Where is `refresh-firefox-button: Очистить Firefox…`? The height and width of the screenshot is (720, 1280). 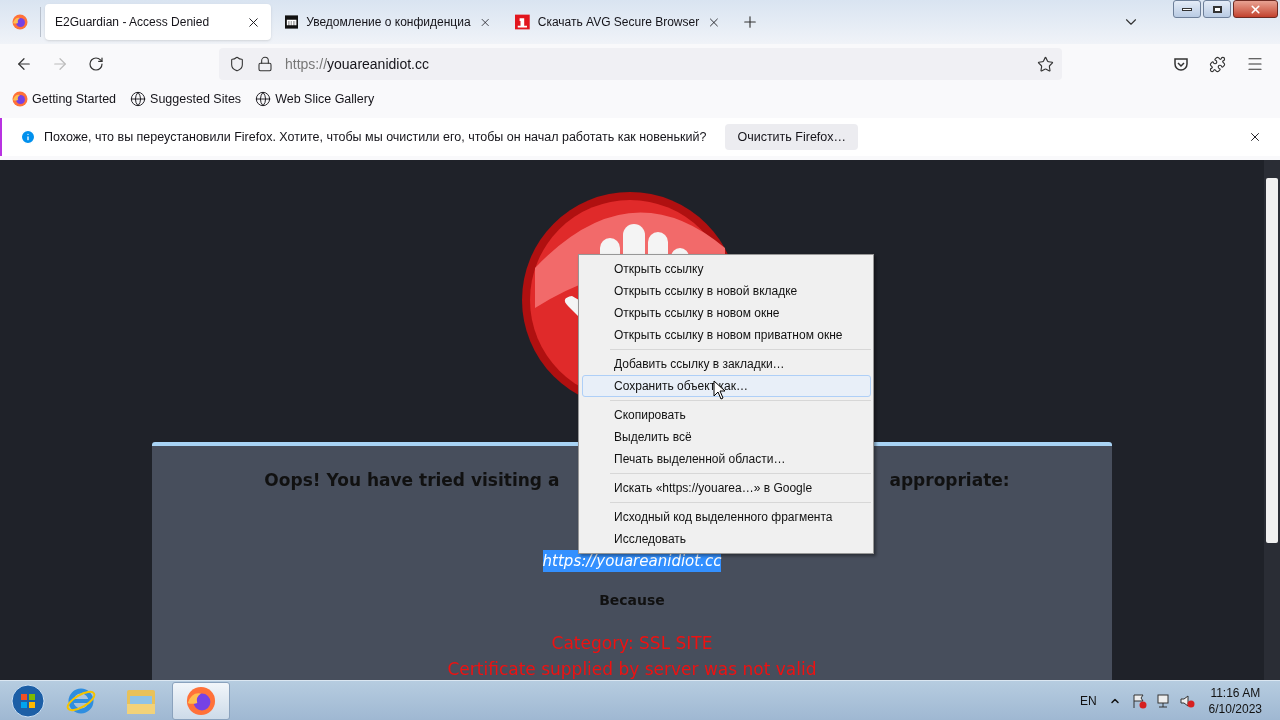
refresh-firefox-button: Очистить Firefox… is located at coordinates (791, 137).